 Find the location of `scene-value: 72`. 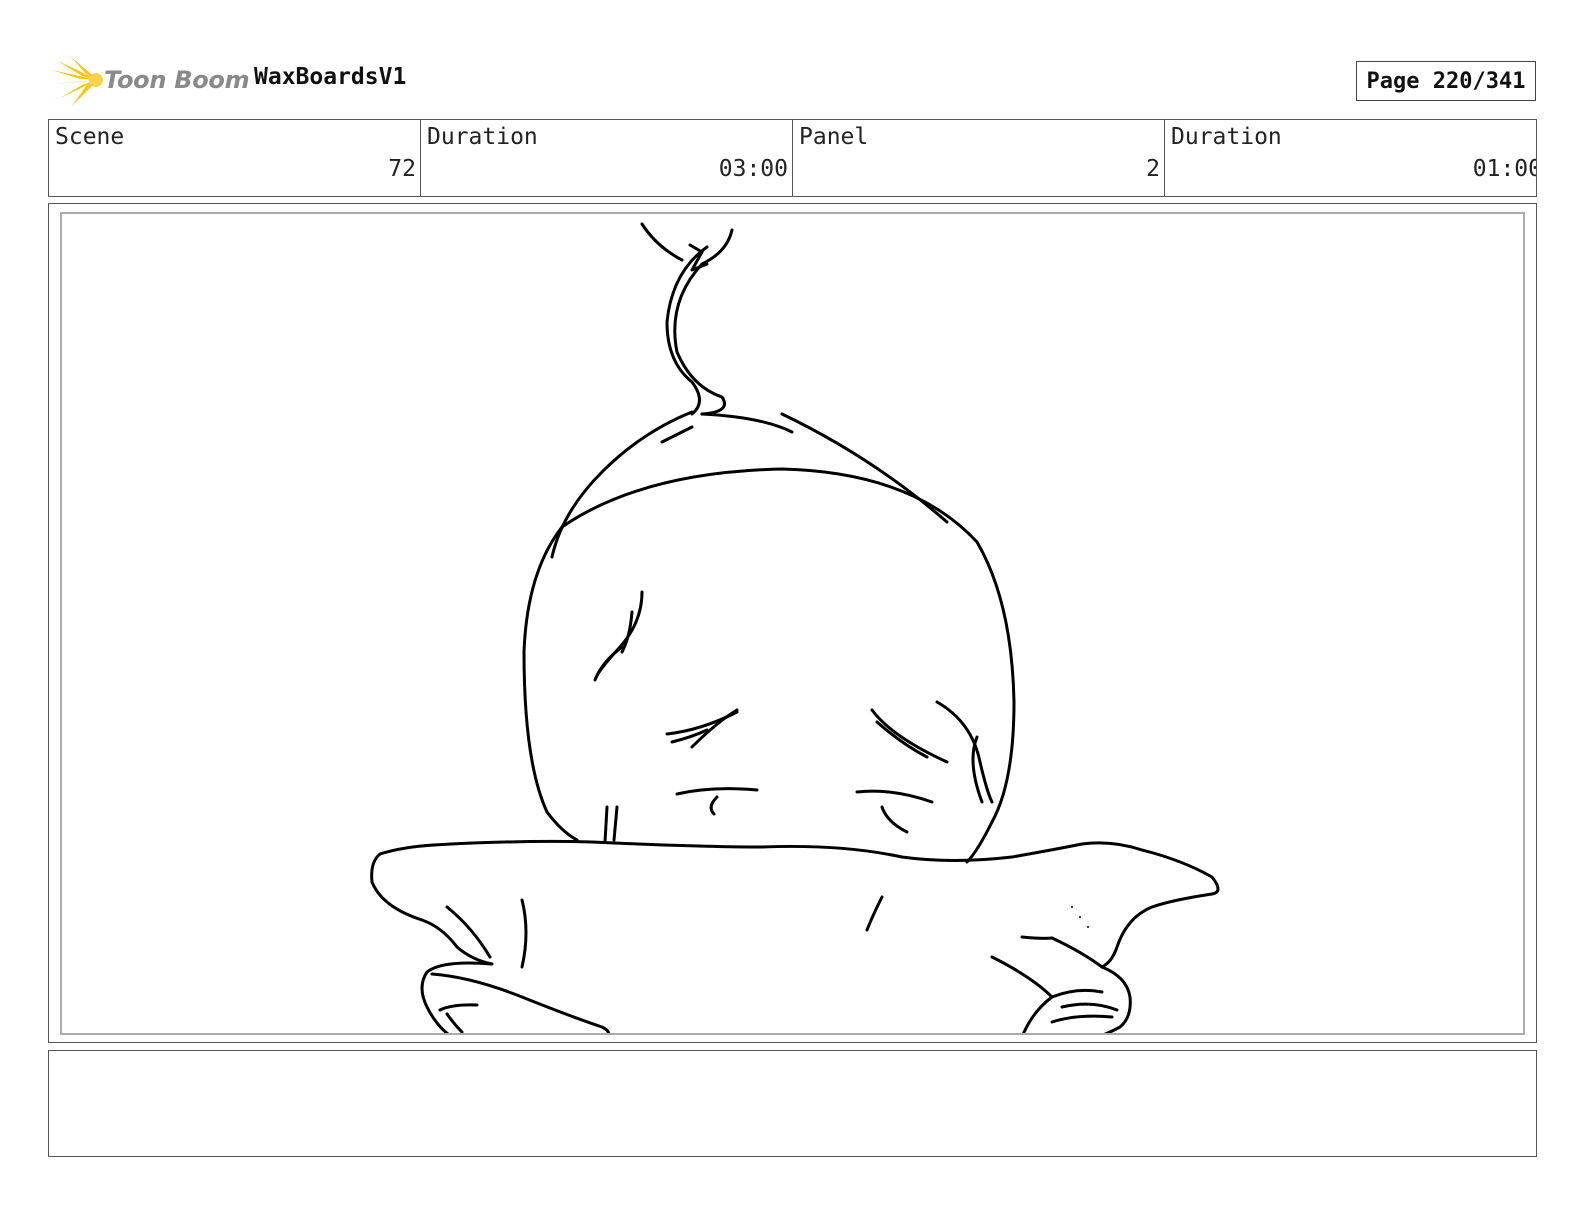

scene-value: 72 is located at coordinates (402, 169).